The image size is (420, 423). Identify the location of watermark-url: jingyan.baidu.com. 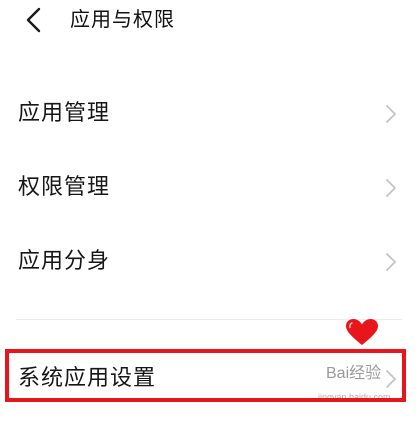
(354, 397).